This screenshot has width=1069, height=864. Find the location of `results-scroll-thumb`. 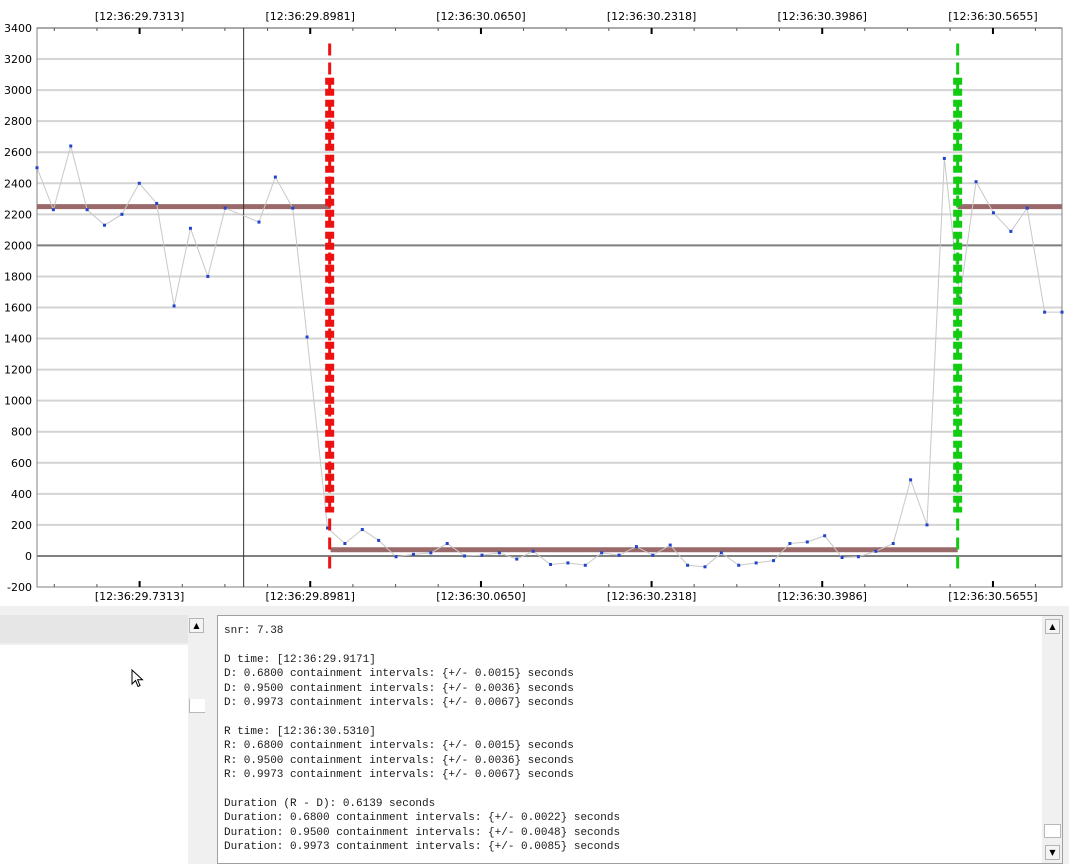

results-scroll-thumb is located at coordinates (1052, 831).